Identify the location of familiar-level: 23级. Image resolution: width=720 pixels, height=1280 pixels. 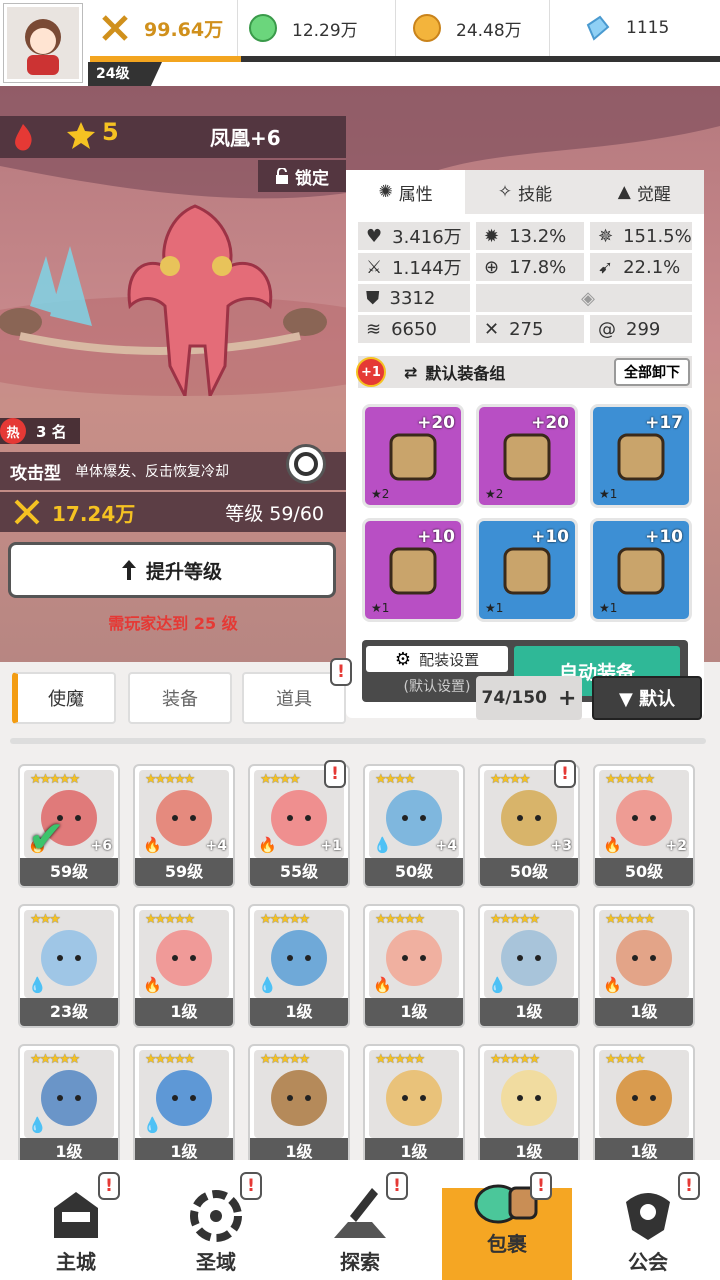
(69, 1012).